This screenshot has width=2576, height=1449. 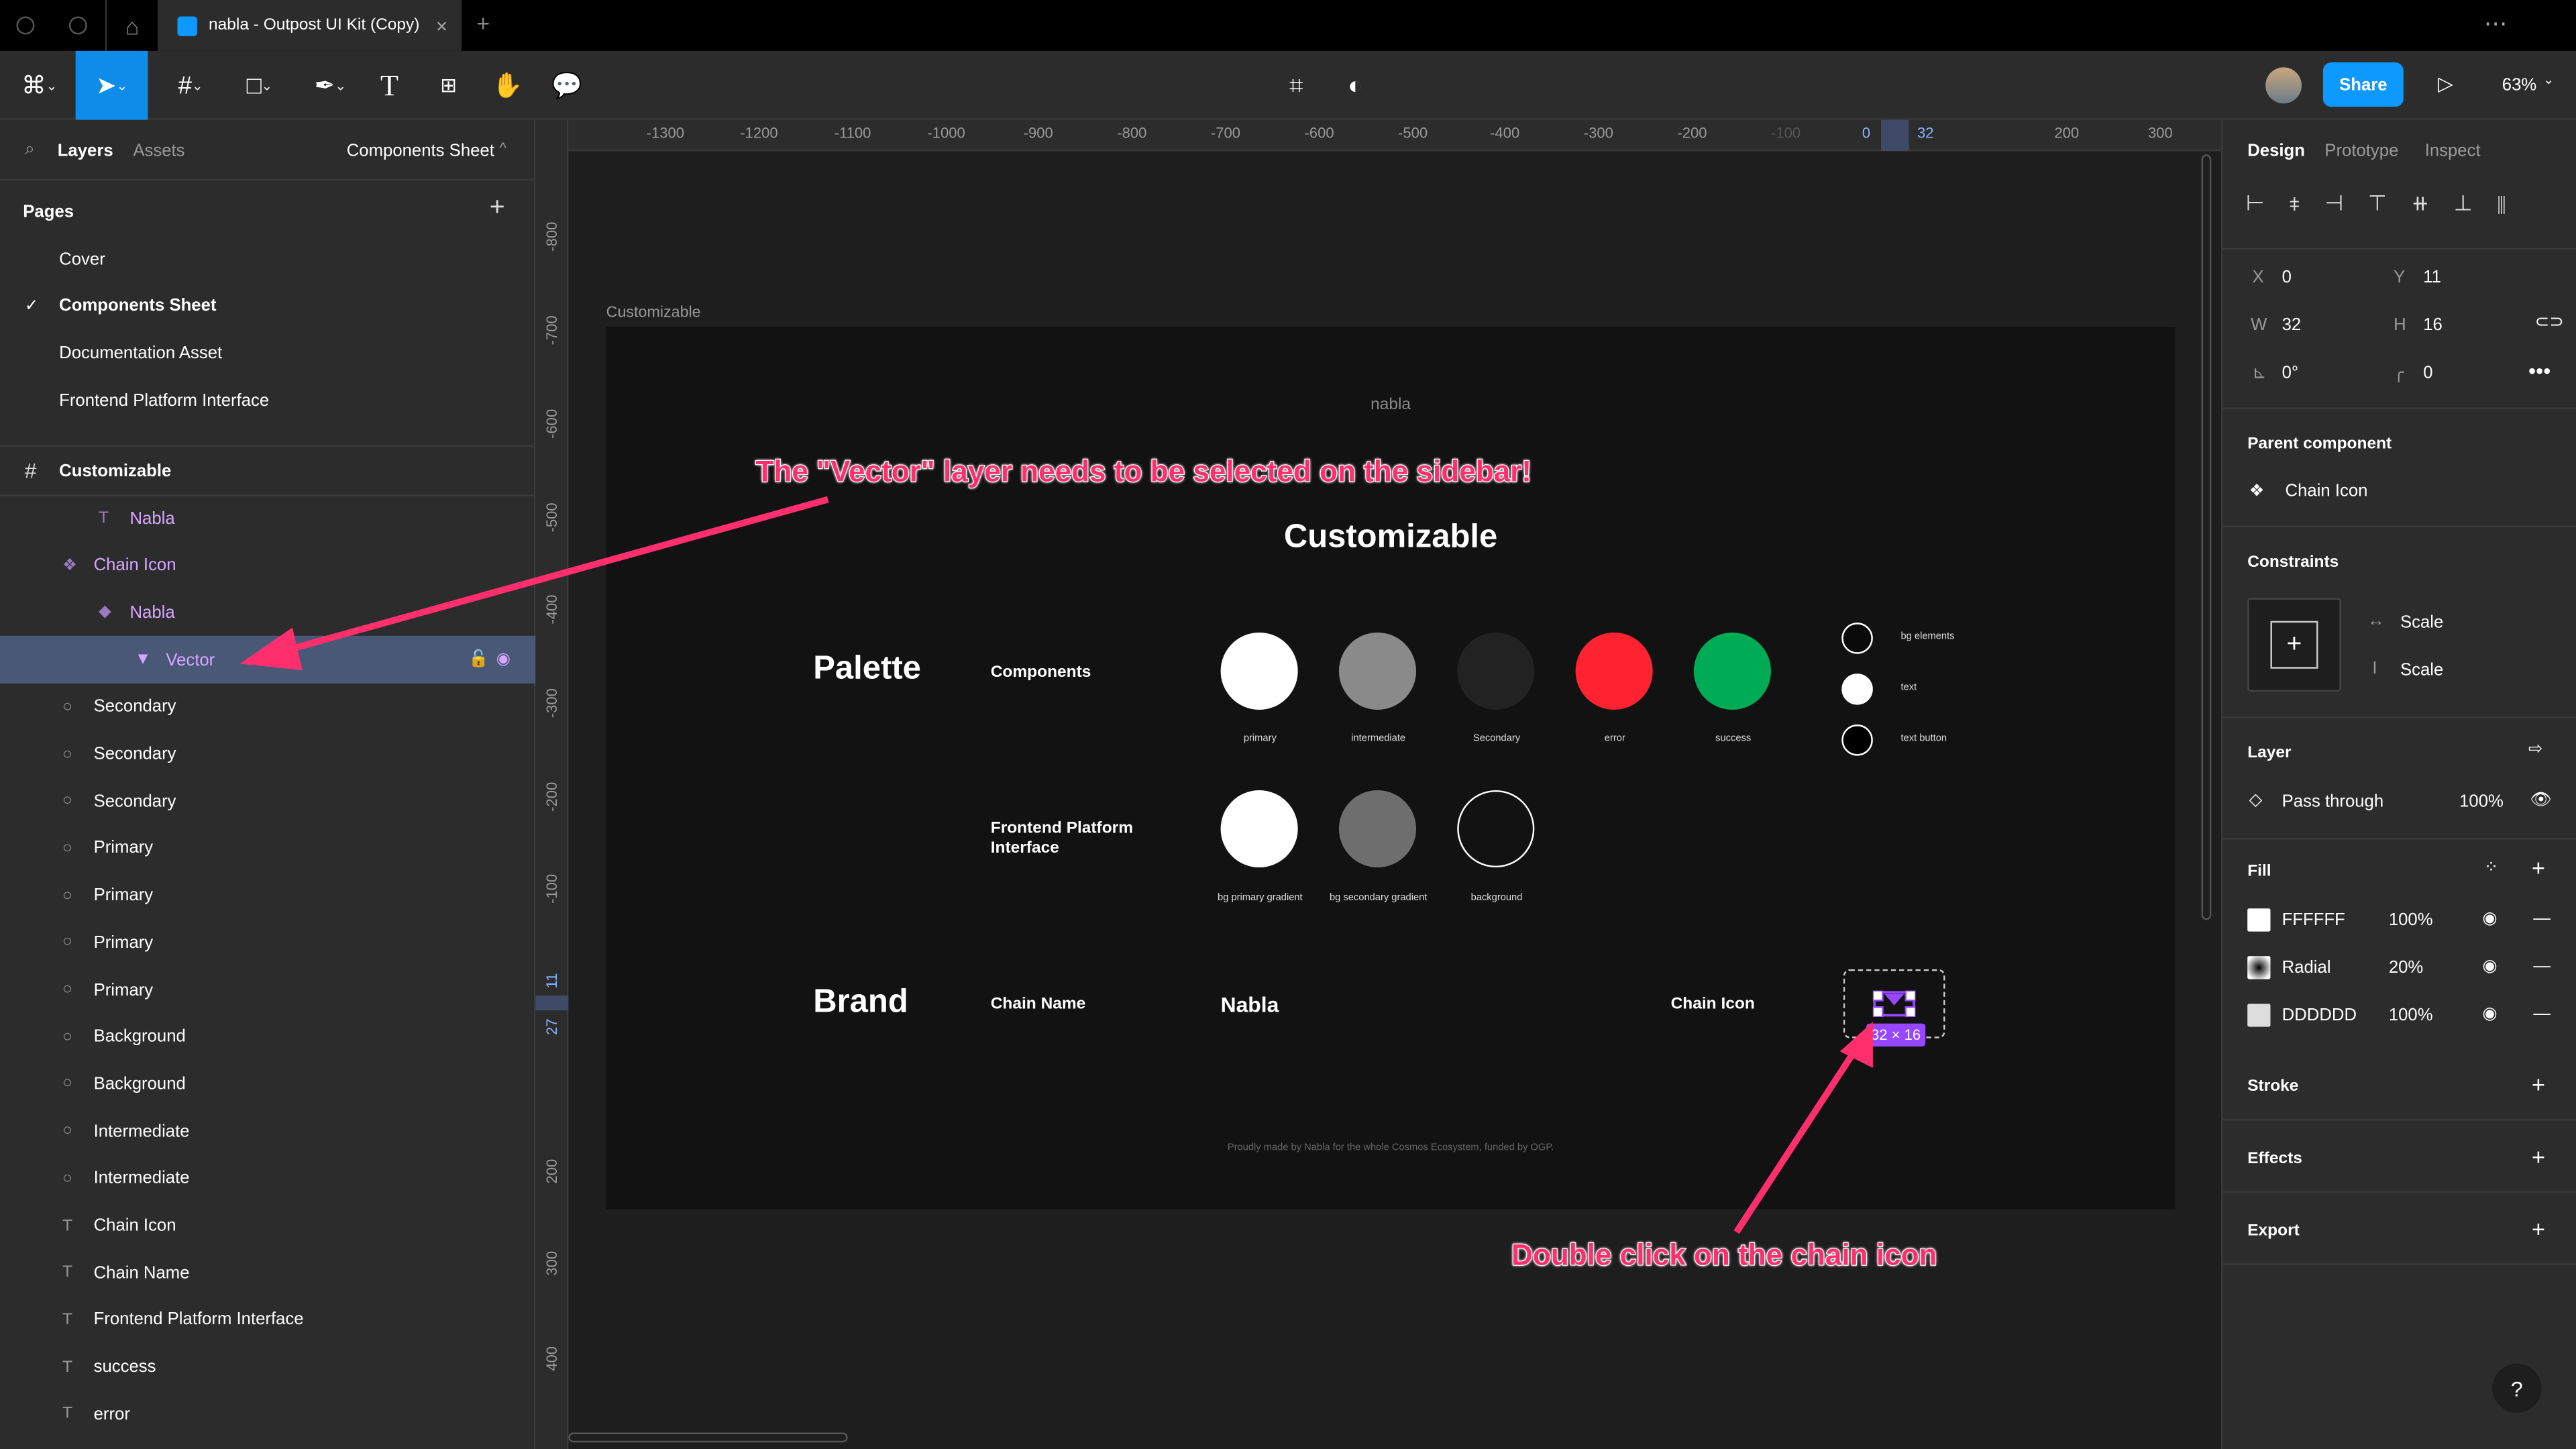 I want to click on help-button: ?, so click(x=2517, y=1388).